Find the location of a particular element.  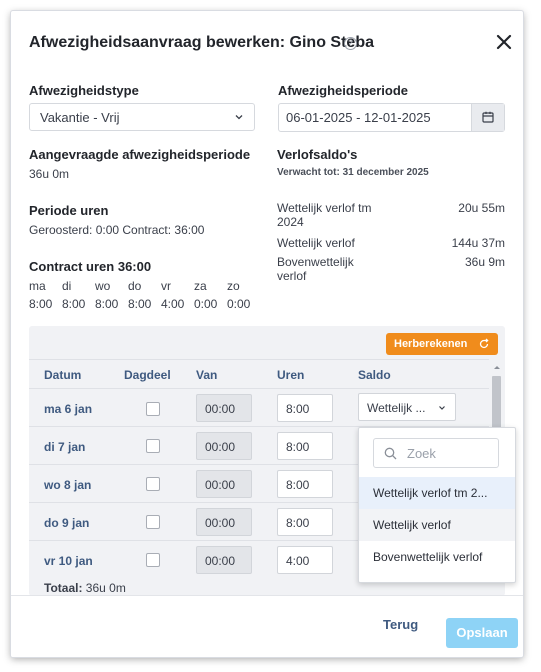

absence-period-label: Afwezigheidsperiode is located at coordinates (343, 90).